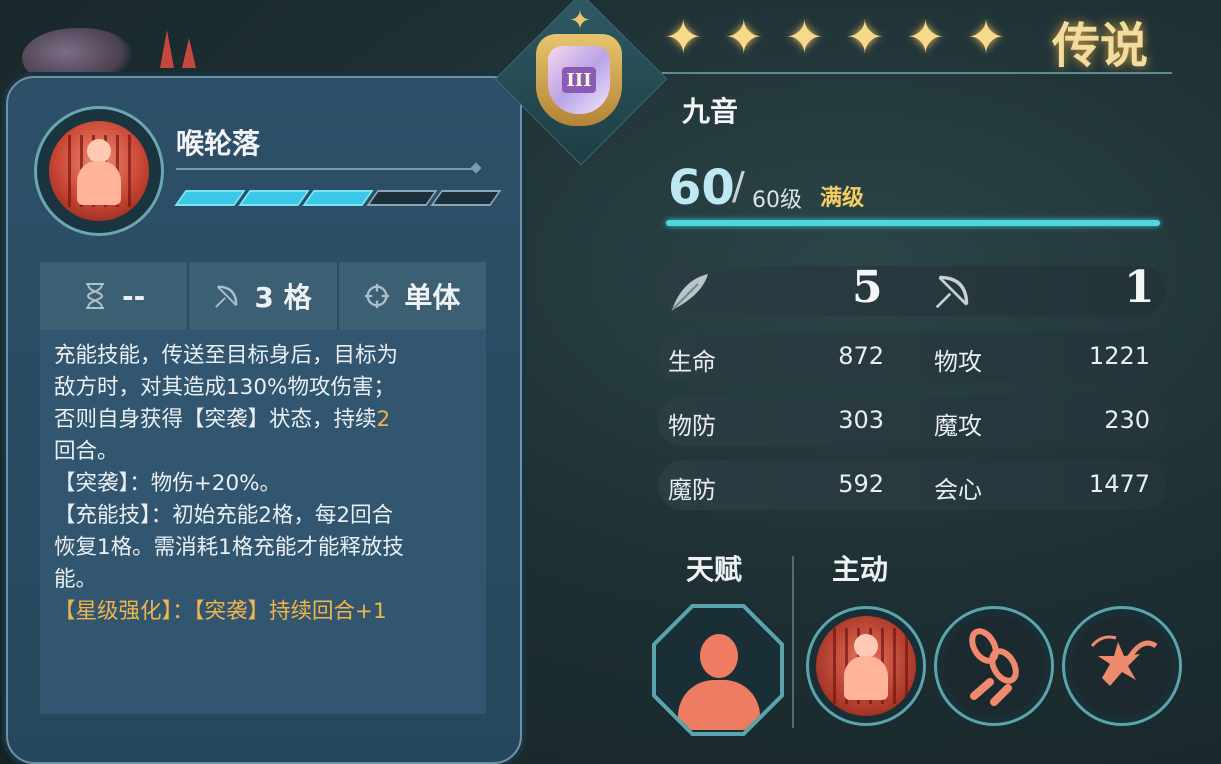 This screenshot has height=764, width=1221. Describe the element at coordinates (1119, 356) in the screenshot. I see `stat-value: 1221` at that location.